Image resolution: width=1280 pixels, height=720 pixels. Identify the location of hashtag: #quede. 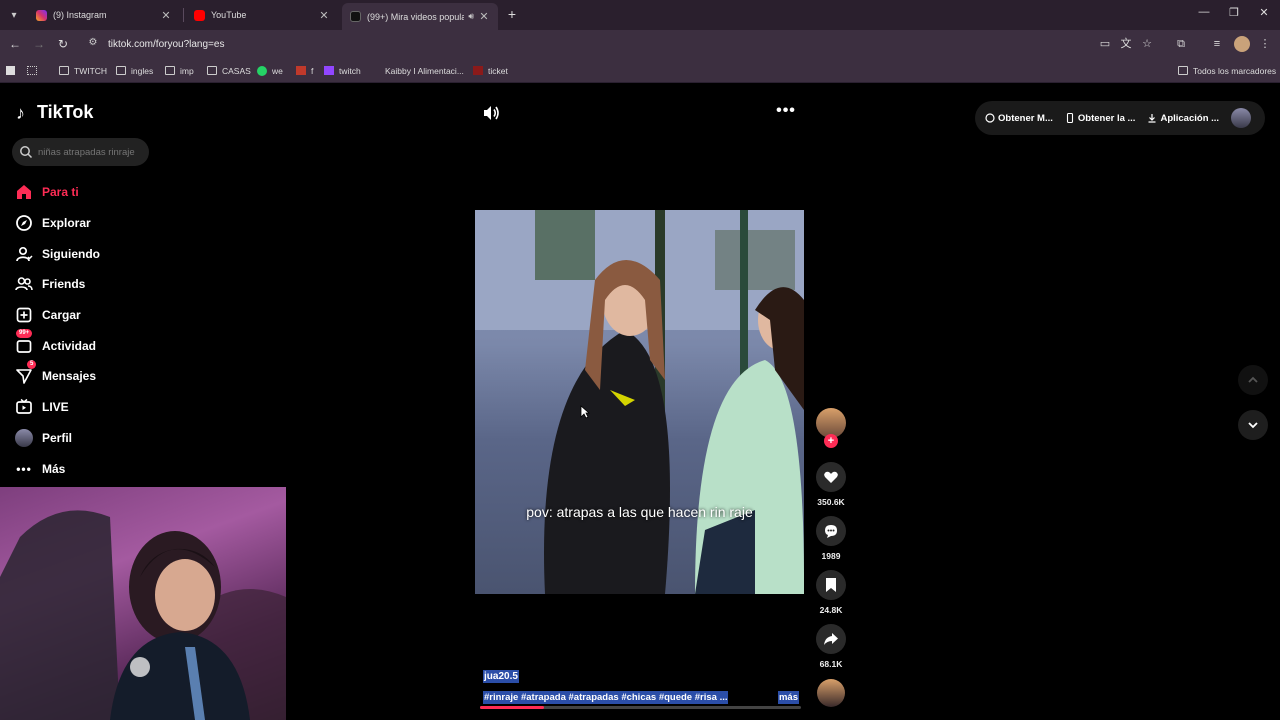
(675, 697).